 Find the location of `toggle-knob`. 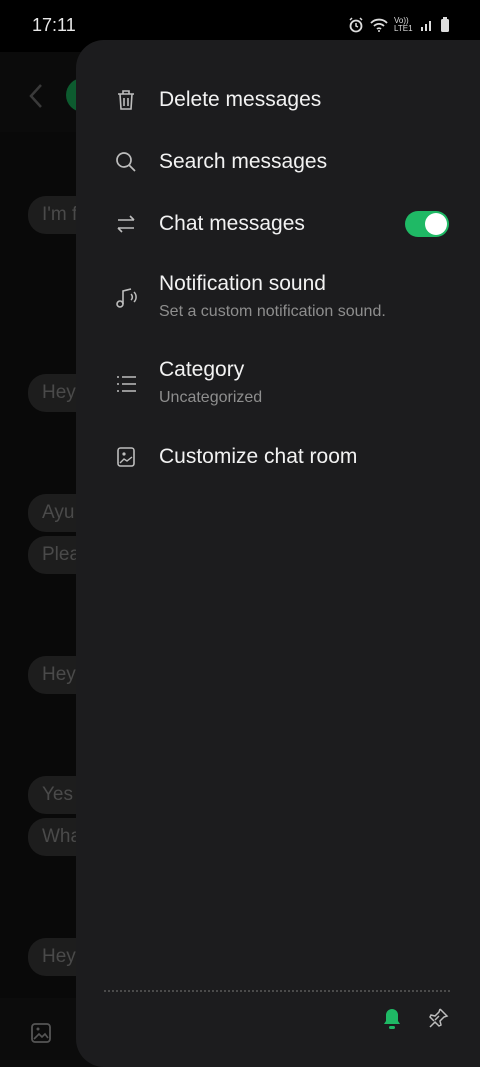

toggle-knob is located at coordinates (436, 224).